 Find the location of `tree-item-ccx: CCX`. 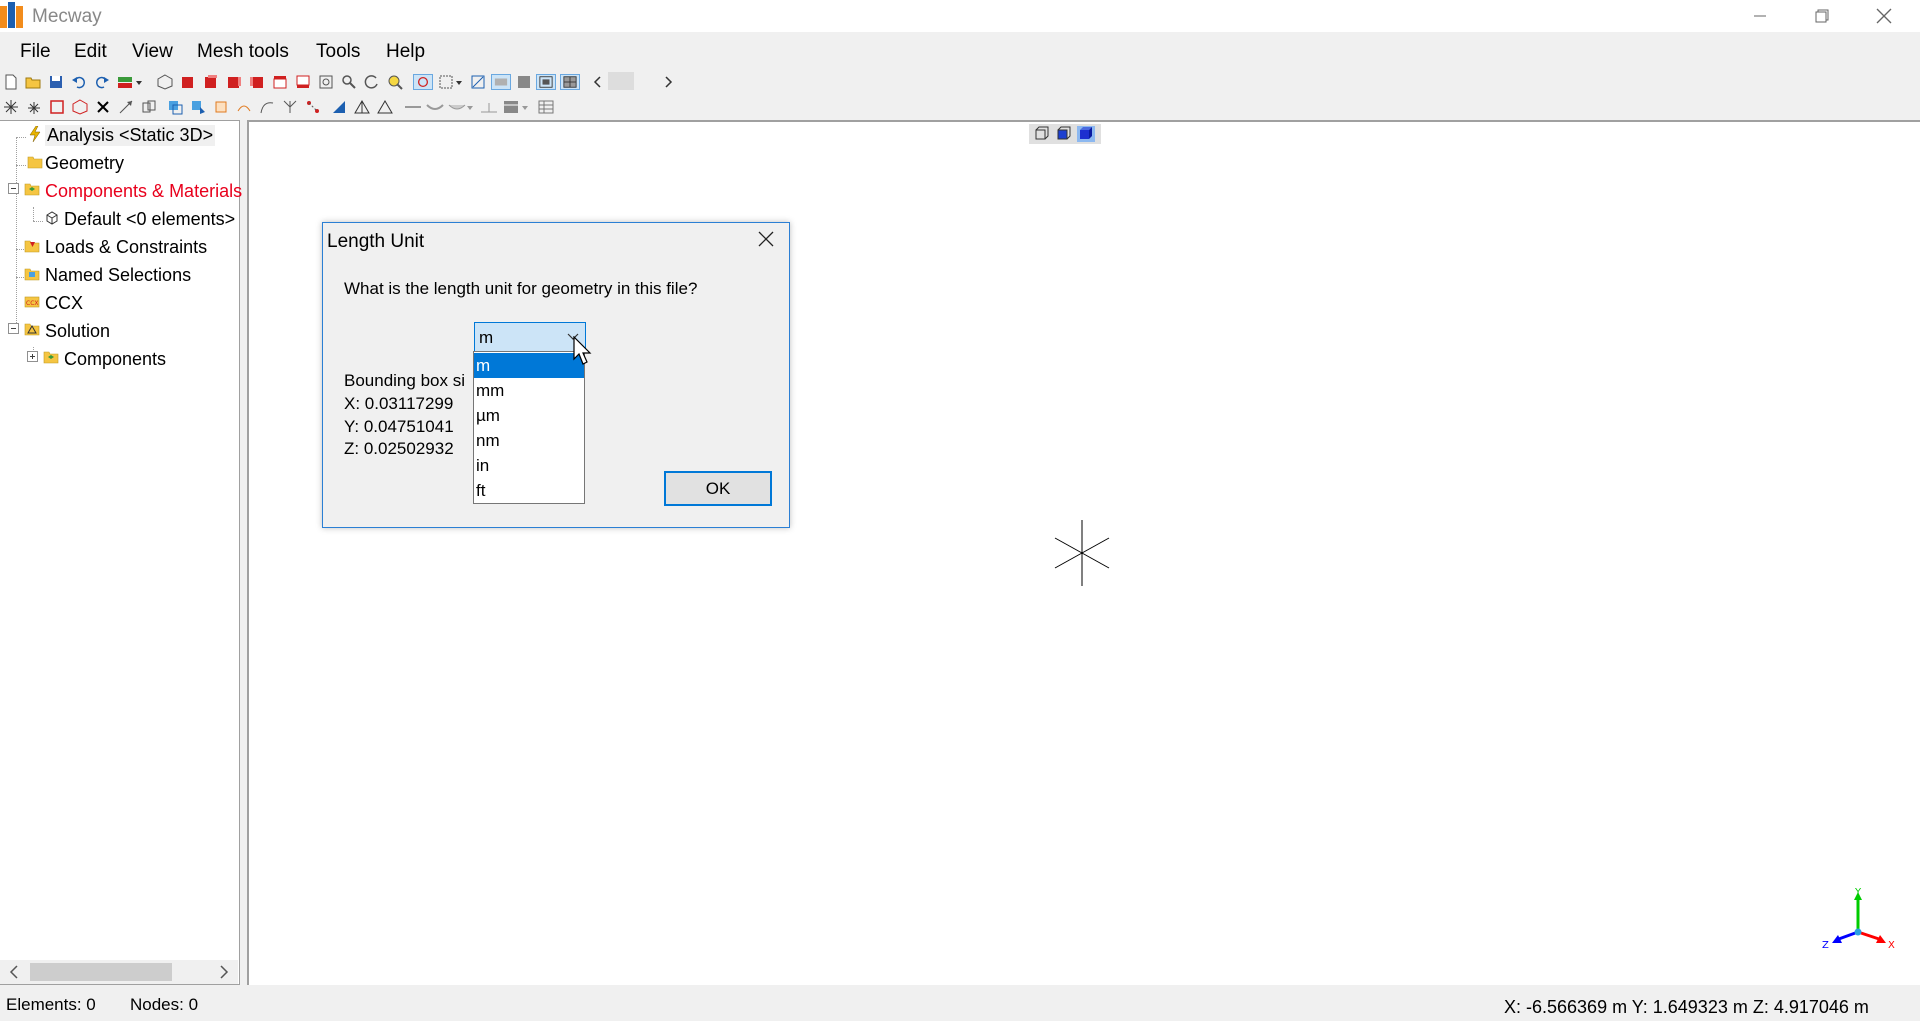

tree-item-ccx: CCX is located at coordinates (64, 303).